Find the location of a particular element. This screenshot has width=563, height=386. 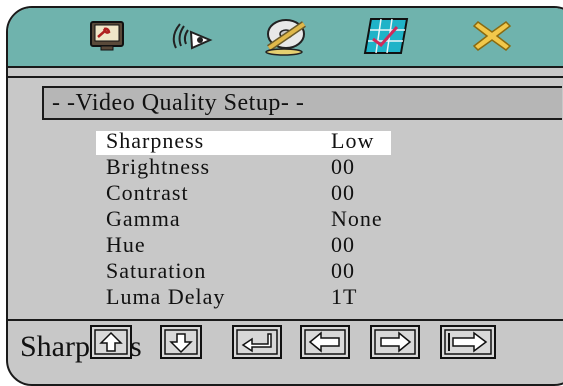

down-arrow-button is located at coordinates (181, 342).